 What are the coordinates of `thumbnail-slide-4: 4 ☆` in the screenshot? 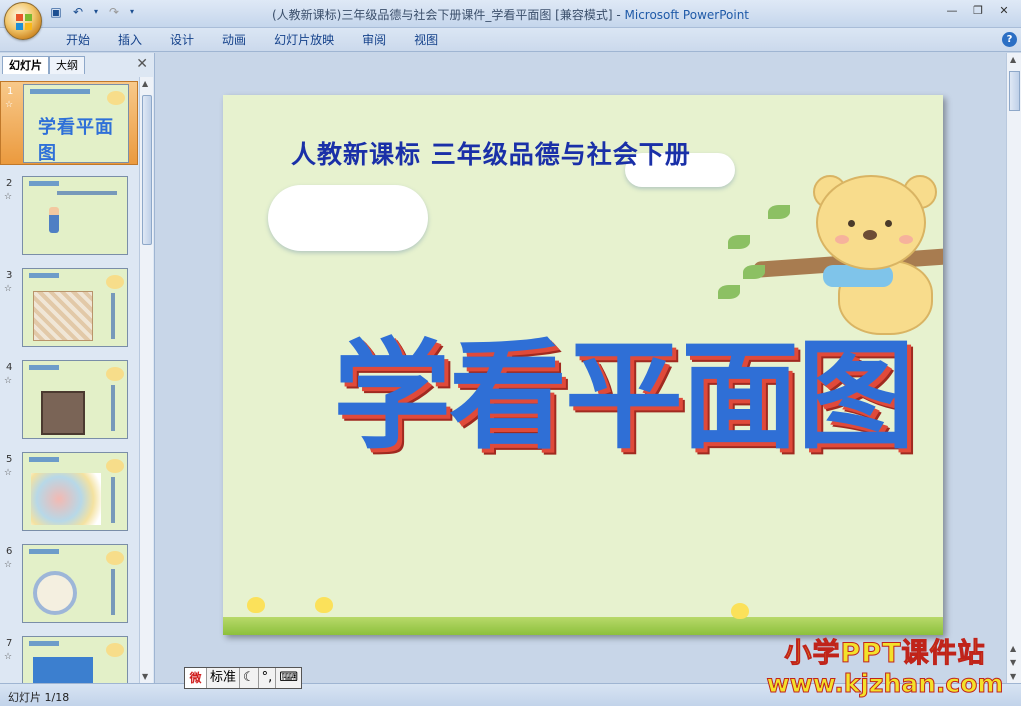 It's located at (69, 400).